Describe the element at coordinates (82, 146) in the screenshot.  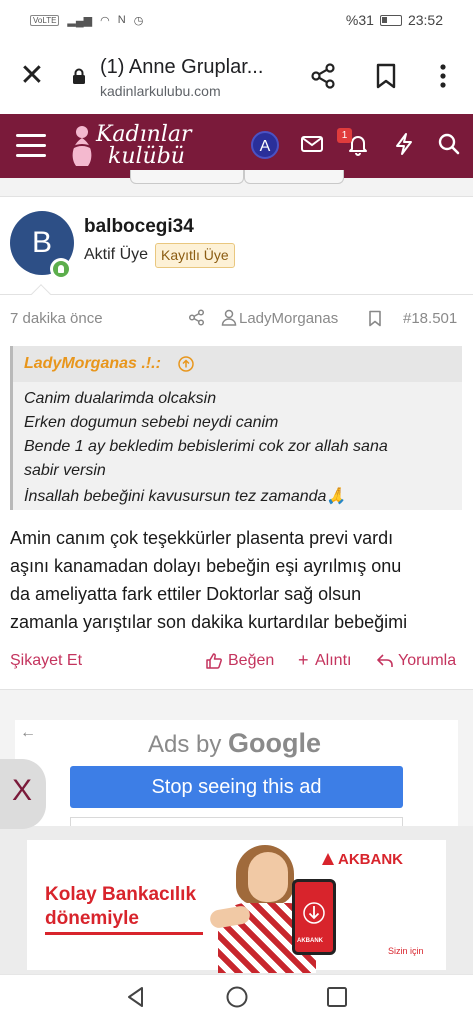
I see `logo-figure-icon` at that location.